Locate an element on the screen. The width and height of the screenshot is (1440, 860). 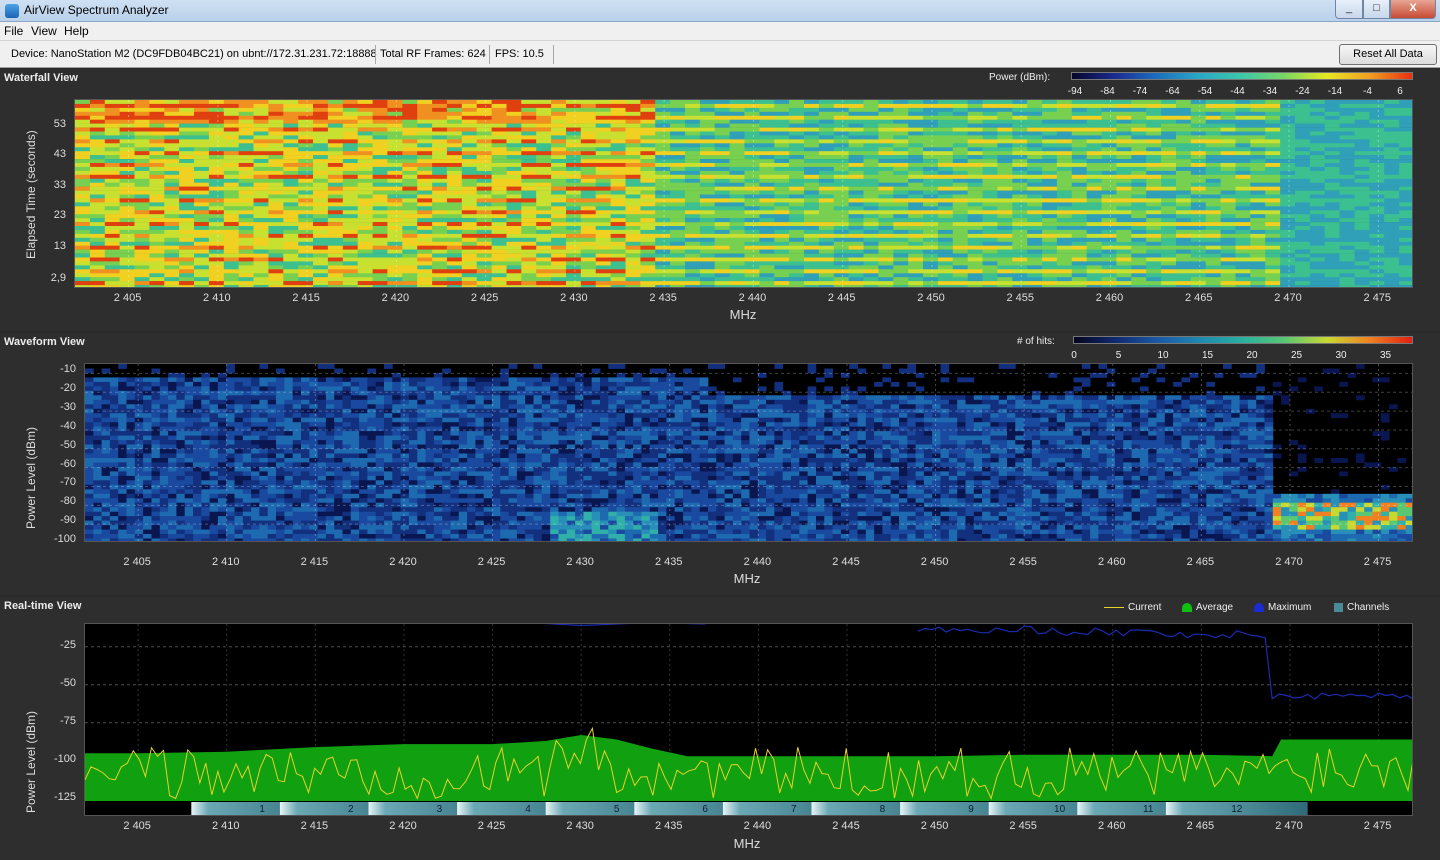
channel-label: 5 is located at coordinates (617, 809).